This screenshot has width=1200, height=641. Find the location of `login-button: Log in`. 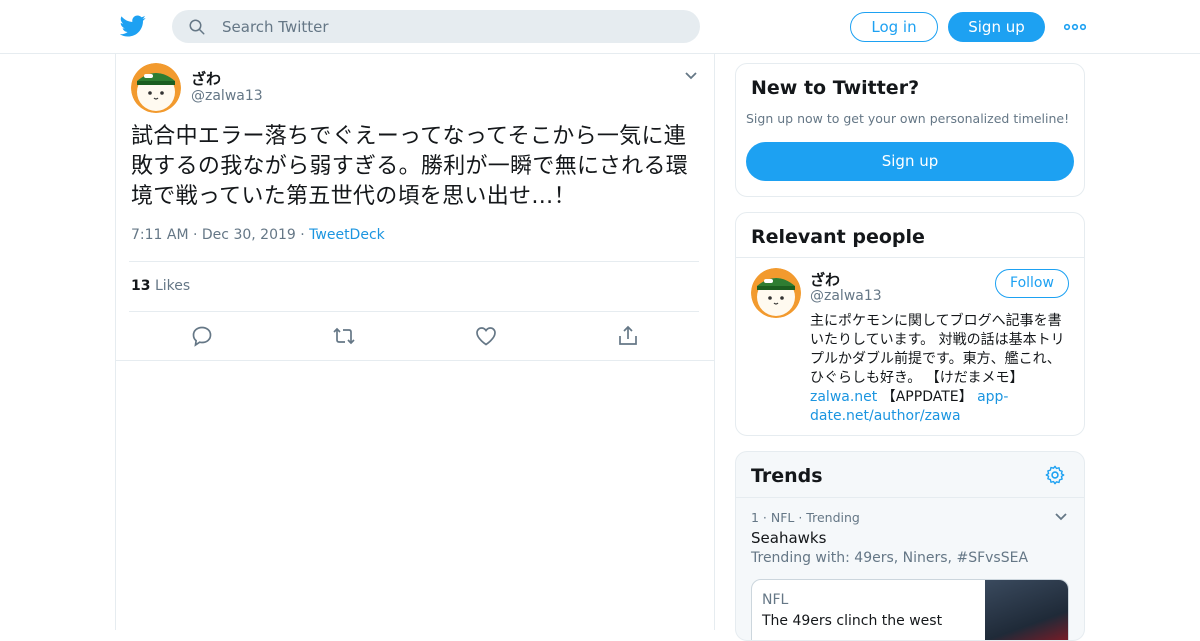

login-button: Log in is located at coordinates (894, 27).